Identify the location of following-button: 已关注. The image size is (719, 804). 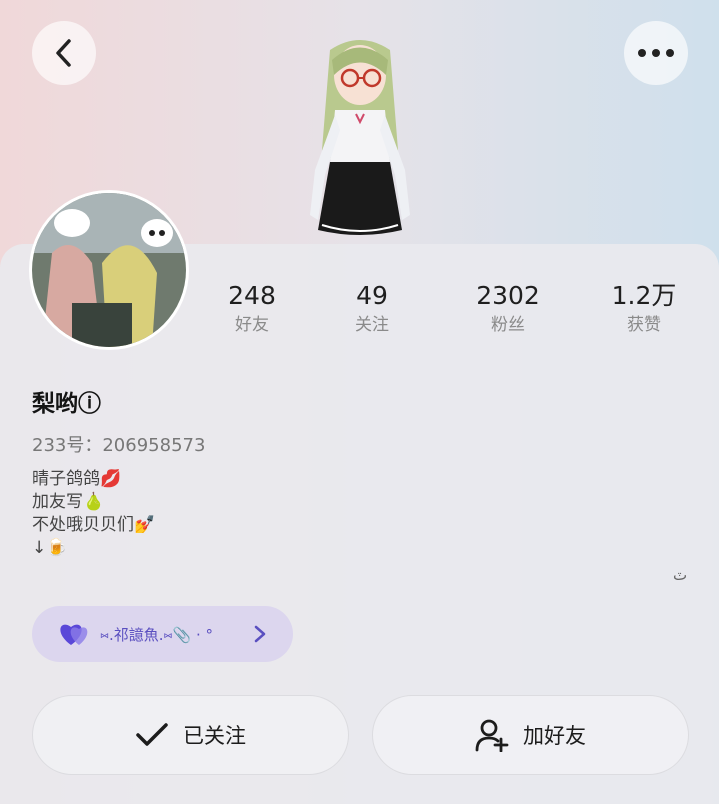
(190, 735).